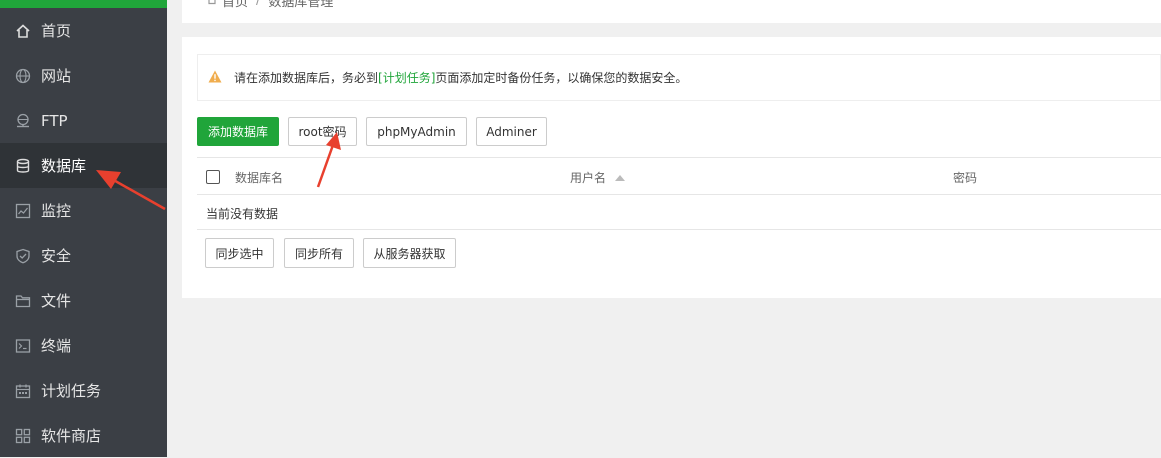 The image size is (1161, 458). I want to click on alert-text-before: 请在添加数据库后，务必到, so click(306, 78).